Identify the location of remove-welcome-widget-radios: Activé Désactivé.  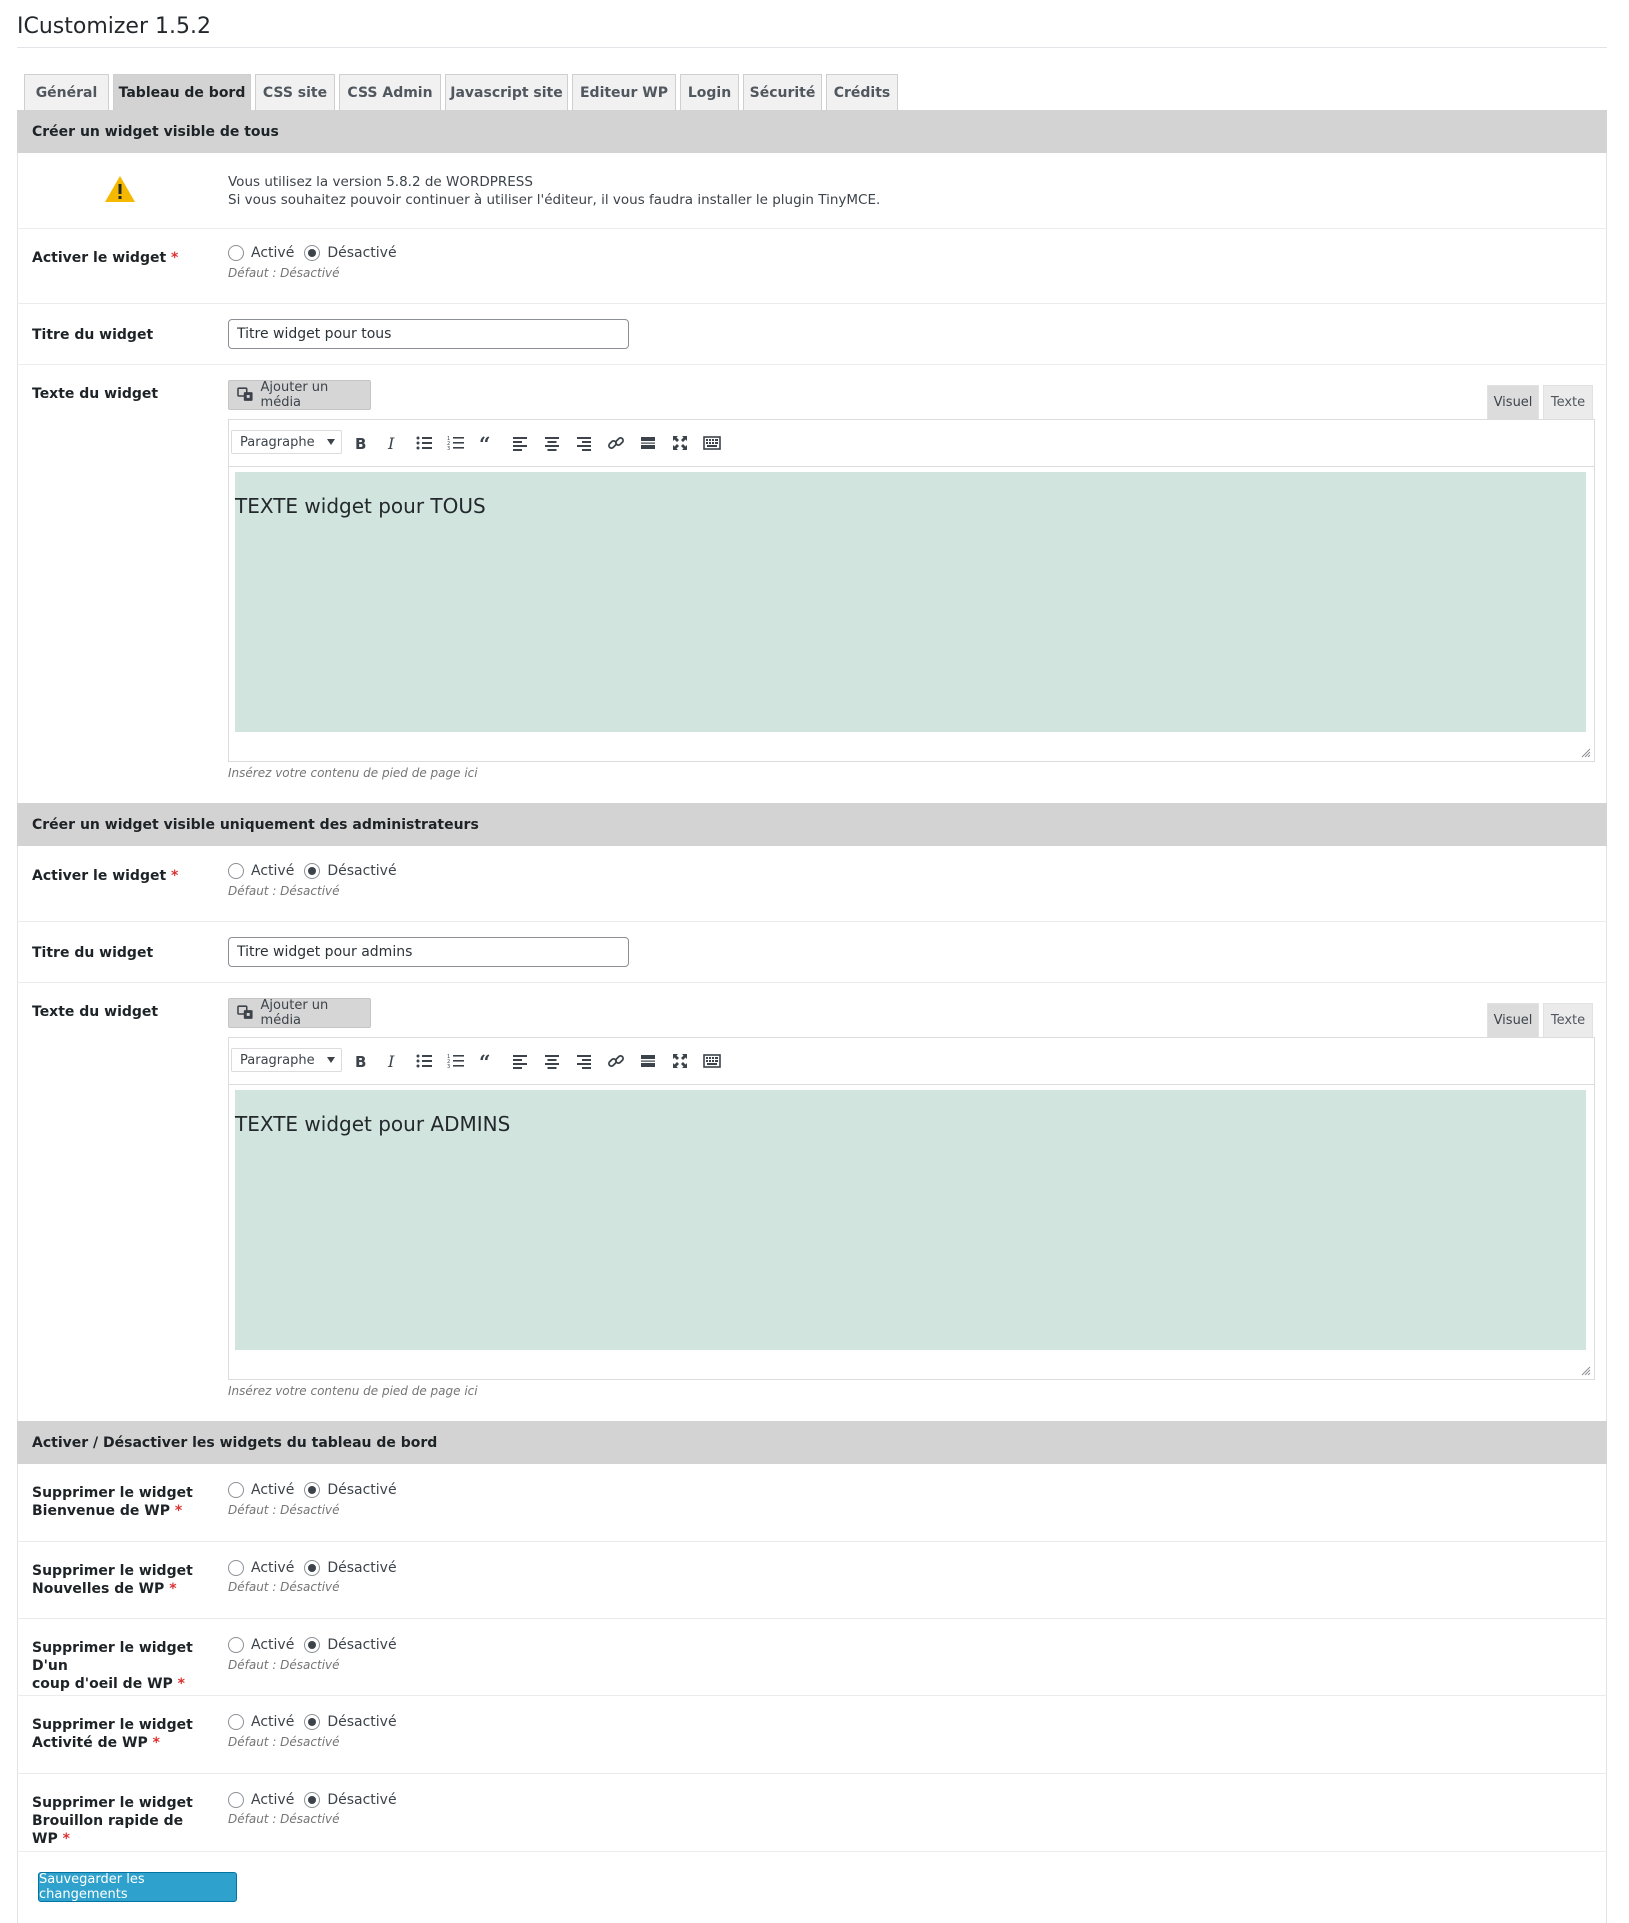
(317, 1490).